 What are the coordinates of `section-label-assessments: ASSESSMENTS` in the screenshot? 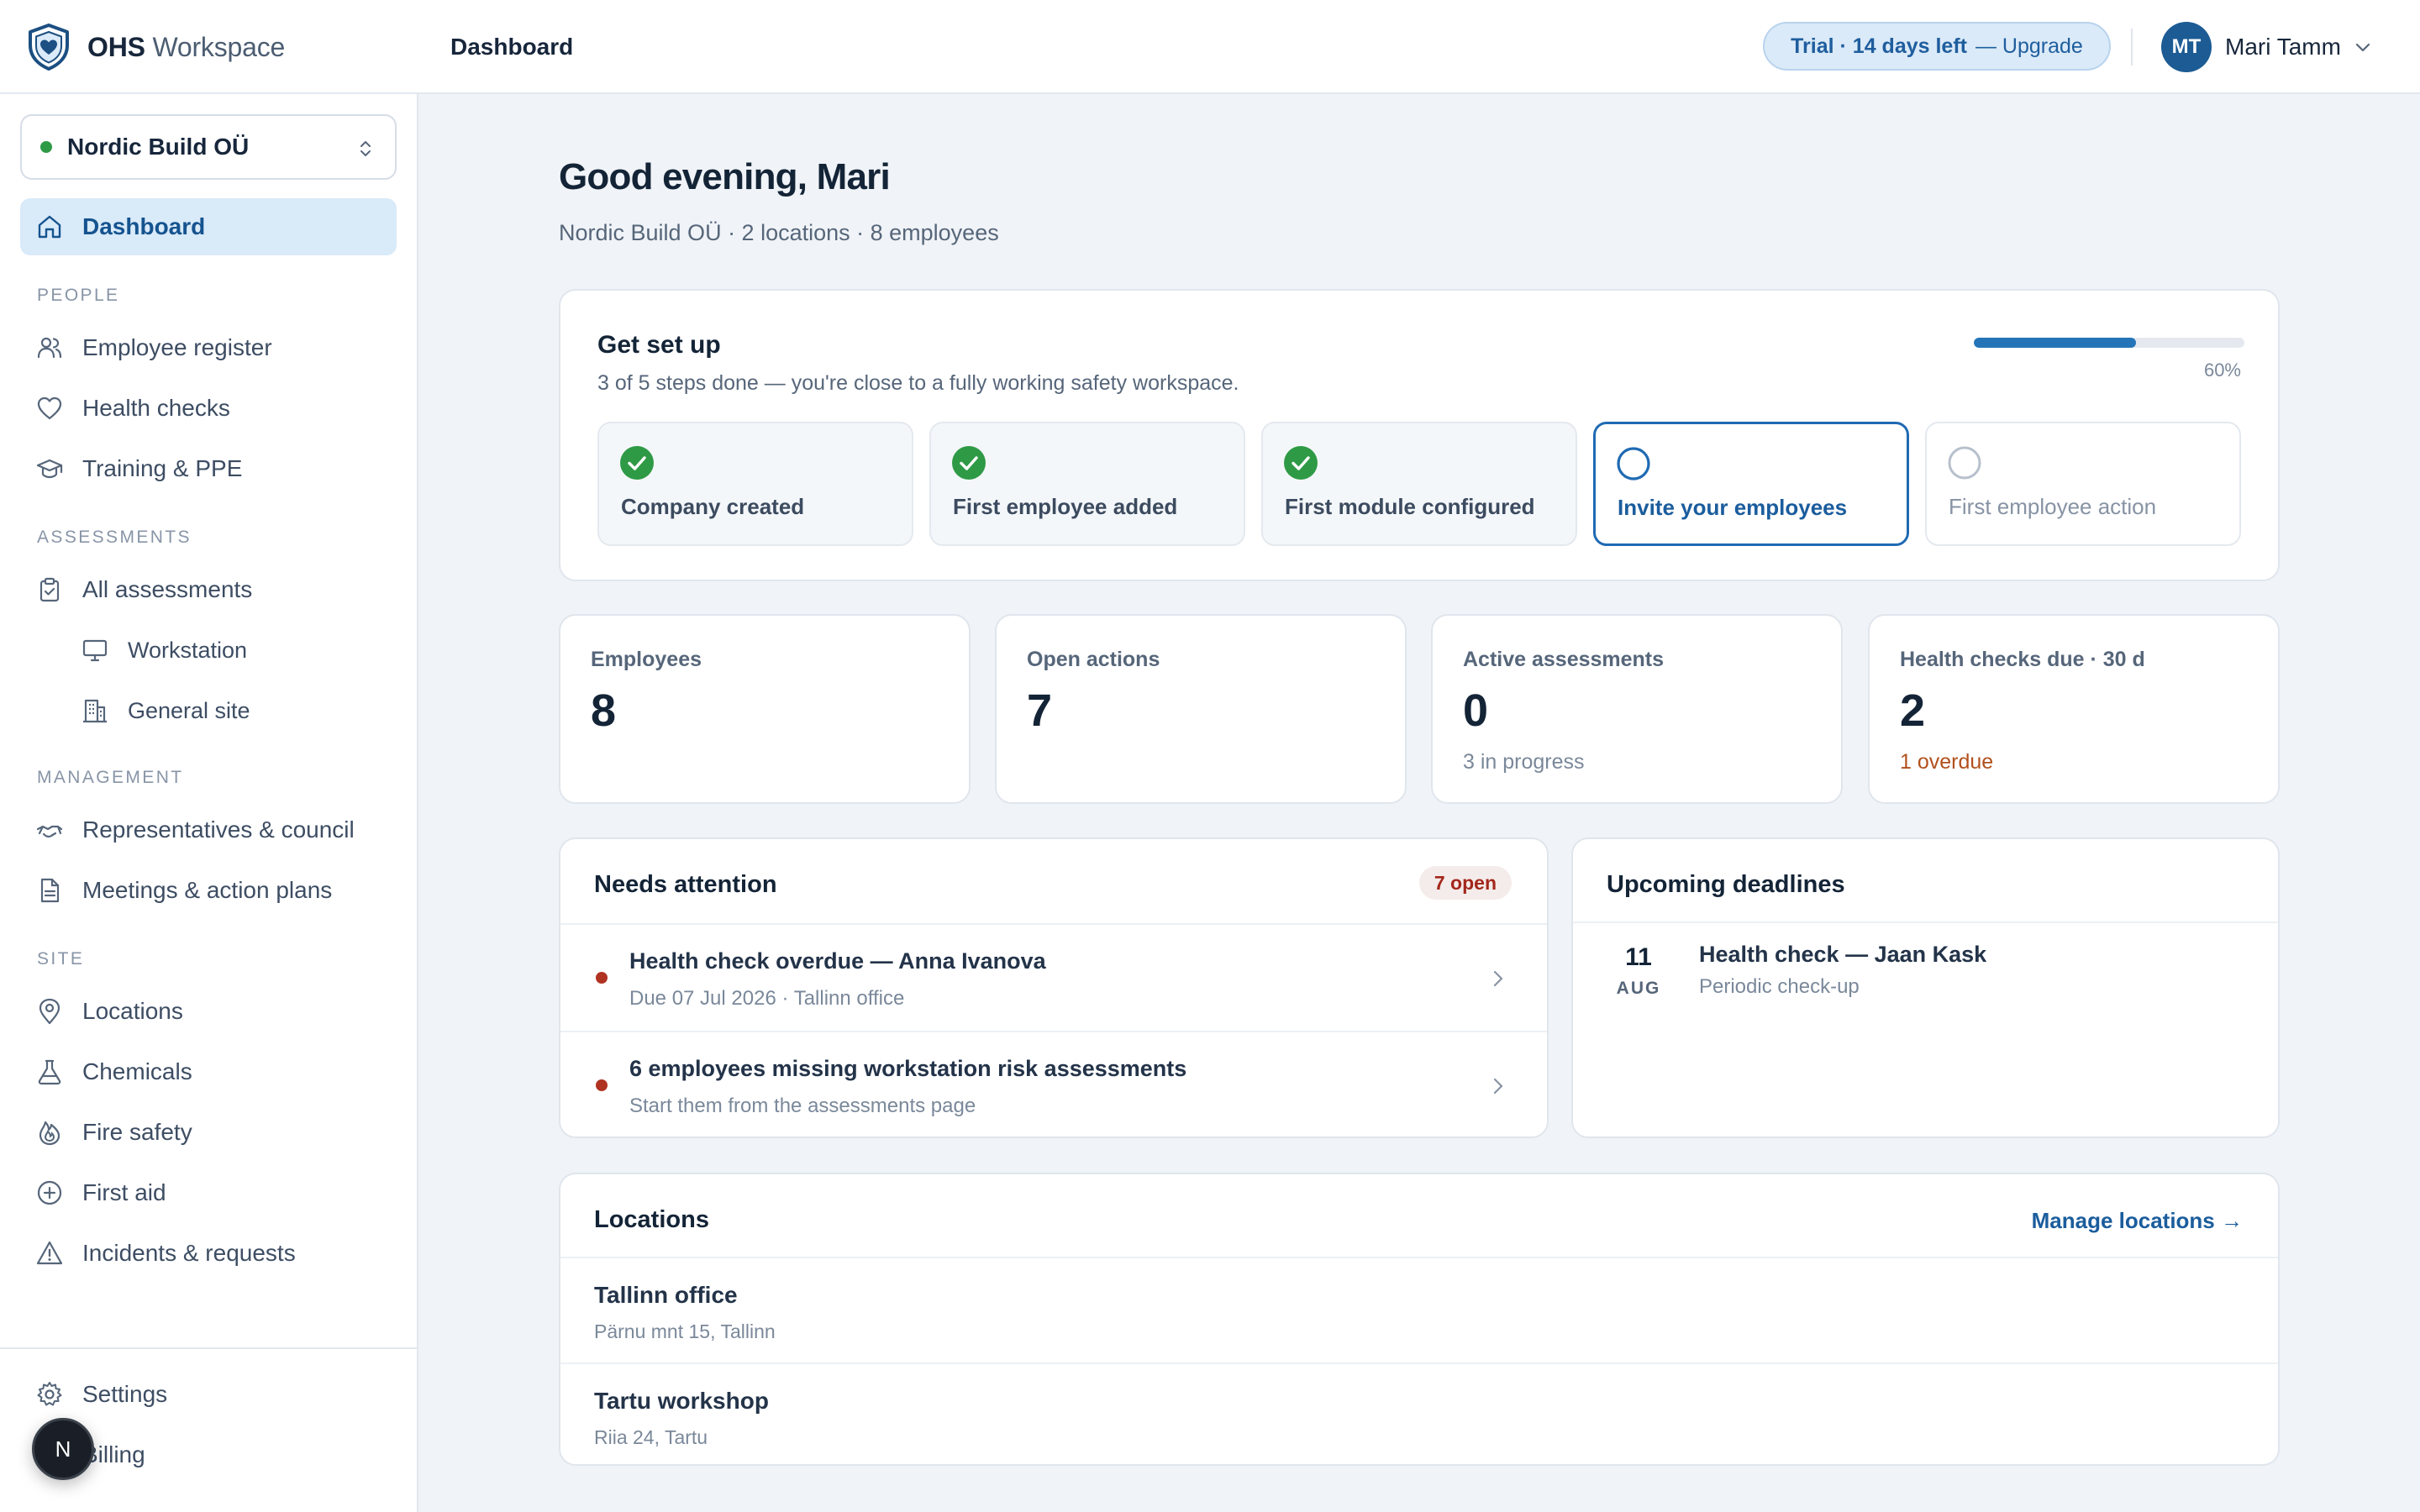 It's located at (114, 537).